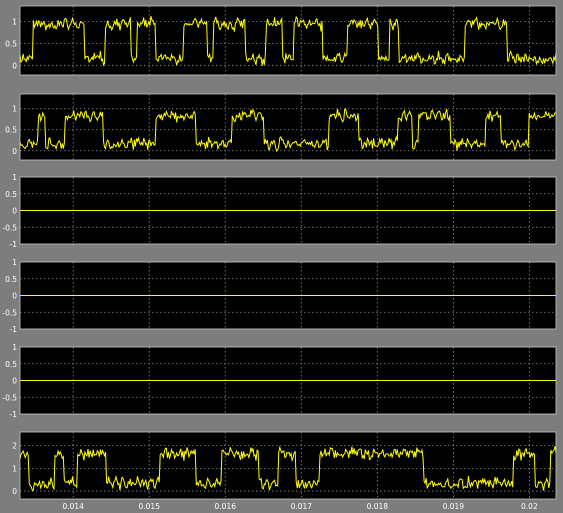 The image size is (563, 513). What do you see at coordinates (454, 506) in the screenshot?
I see `x-tick-label: 0.019` at bounding box center [454, 506].